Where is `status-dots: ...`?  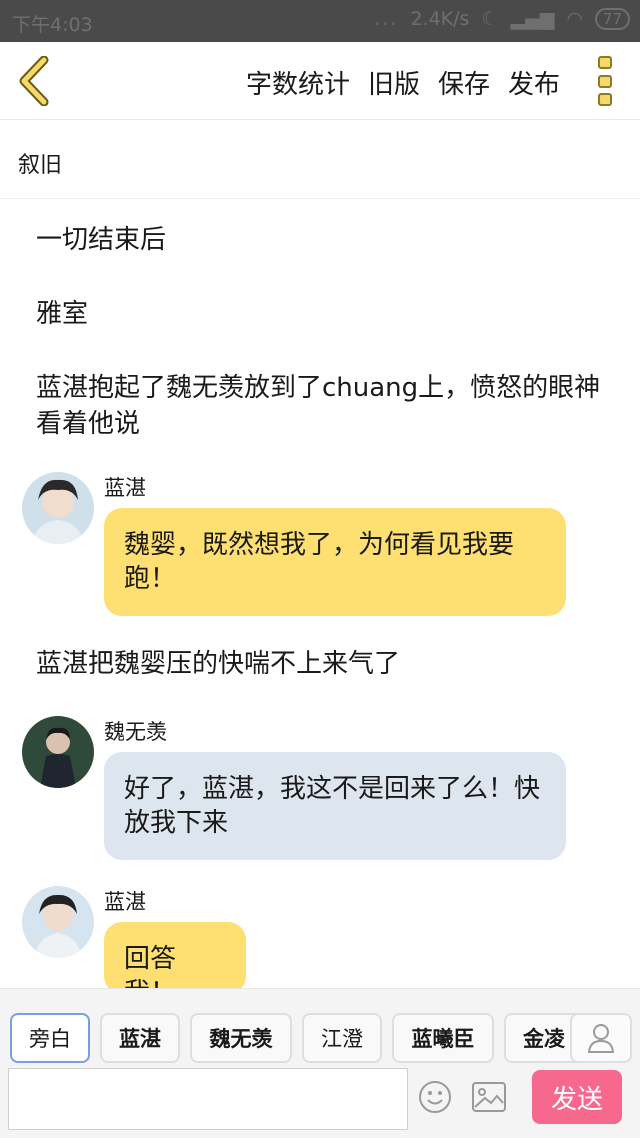 status-dots: ... is located at coordinates (386, 19).